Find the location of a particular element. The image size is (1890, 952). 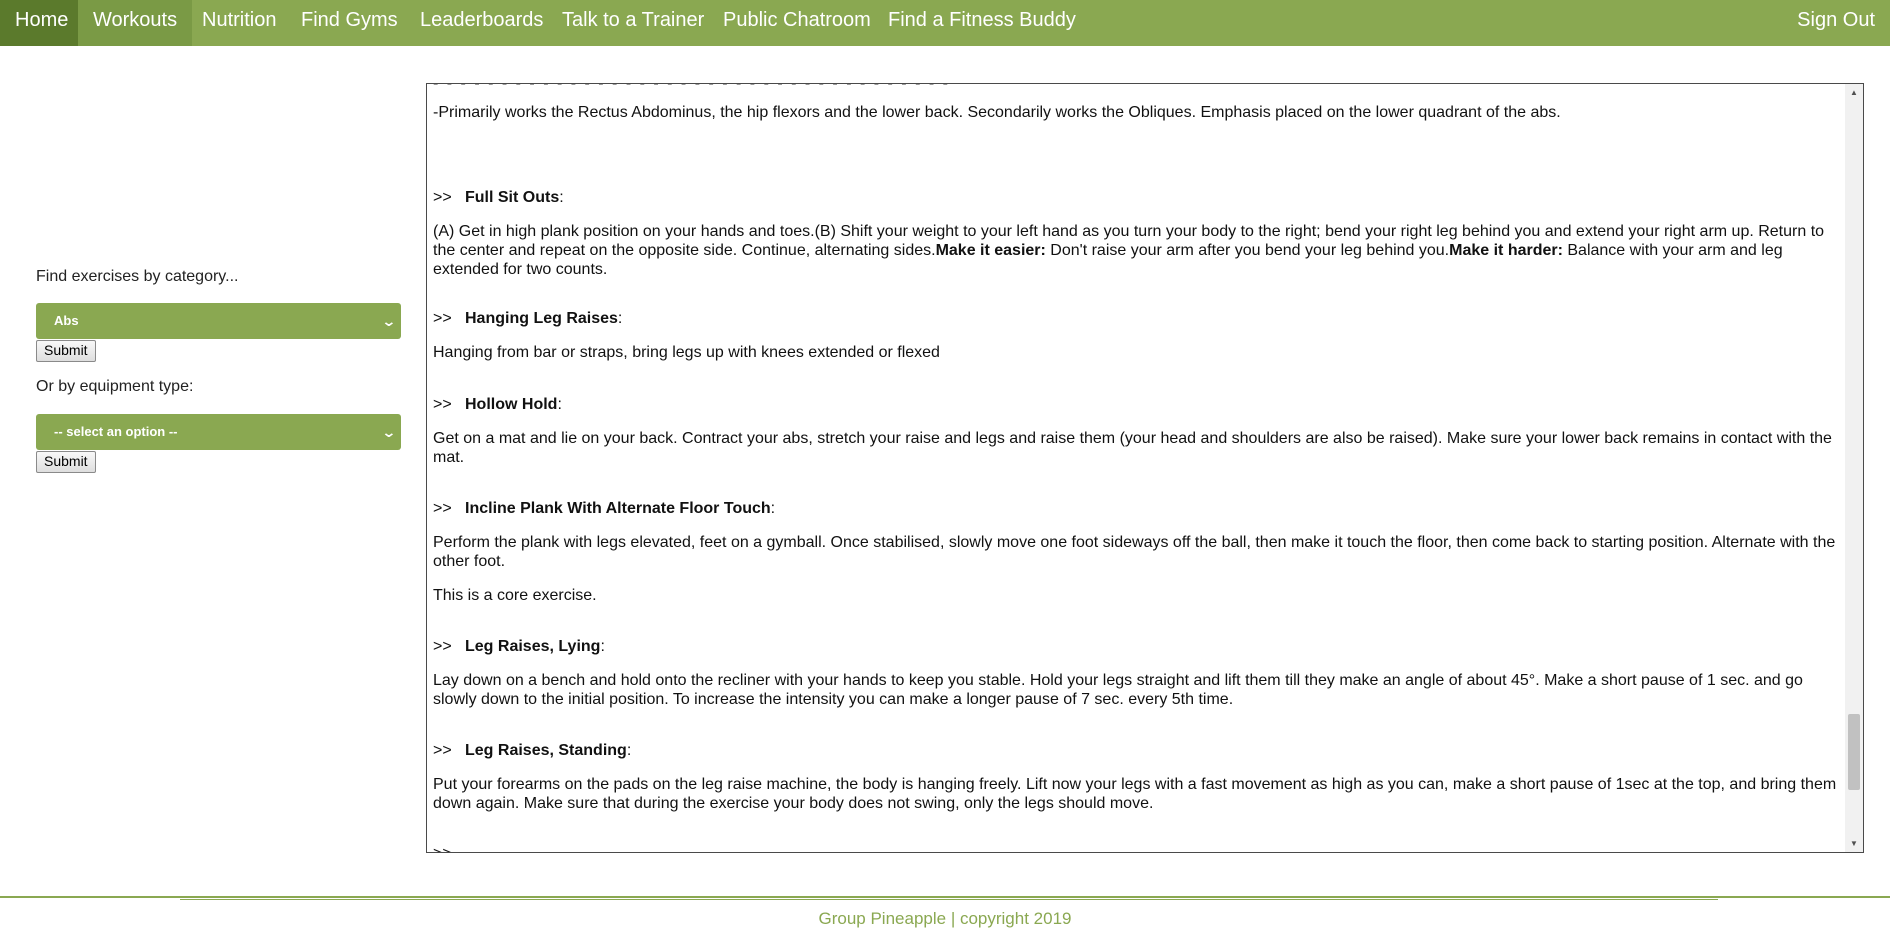

exercise-heading: >> Hollow Hold: is located at coordinates (497, 404).